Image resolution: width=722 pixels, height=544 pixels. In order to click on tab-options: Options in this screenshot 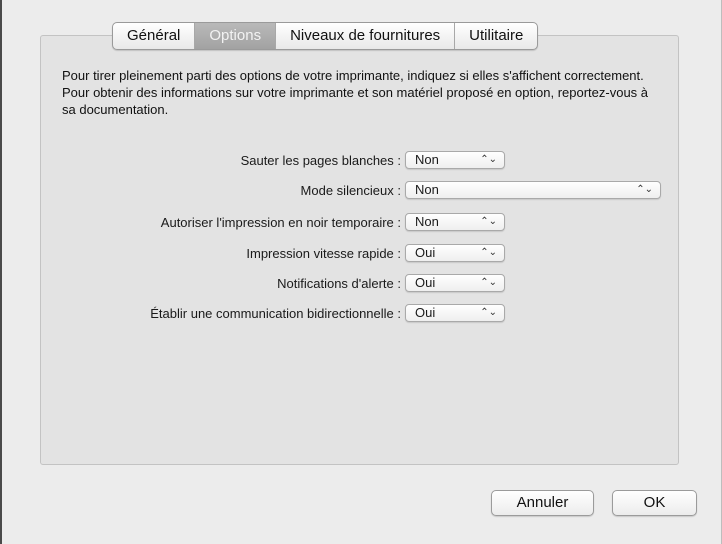, I will do `click(236, 36)`.